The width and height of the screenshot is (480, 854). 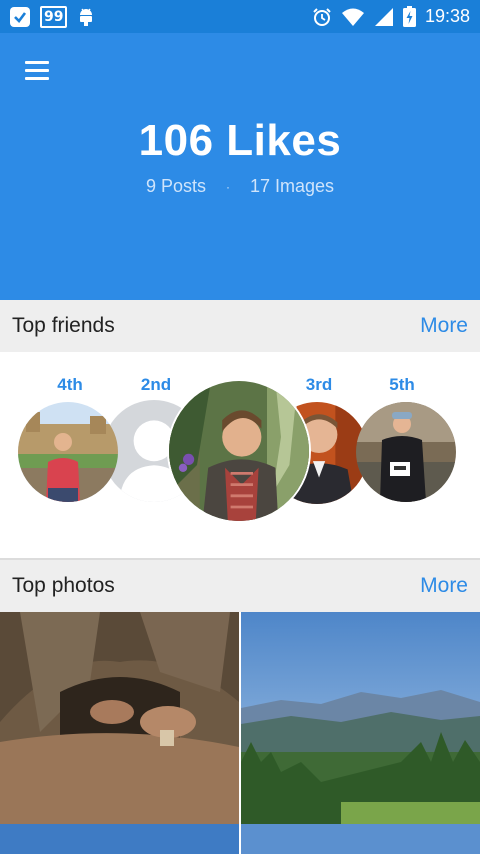 I want to click on alarm-icon, so click(x=322, y=16).